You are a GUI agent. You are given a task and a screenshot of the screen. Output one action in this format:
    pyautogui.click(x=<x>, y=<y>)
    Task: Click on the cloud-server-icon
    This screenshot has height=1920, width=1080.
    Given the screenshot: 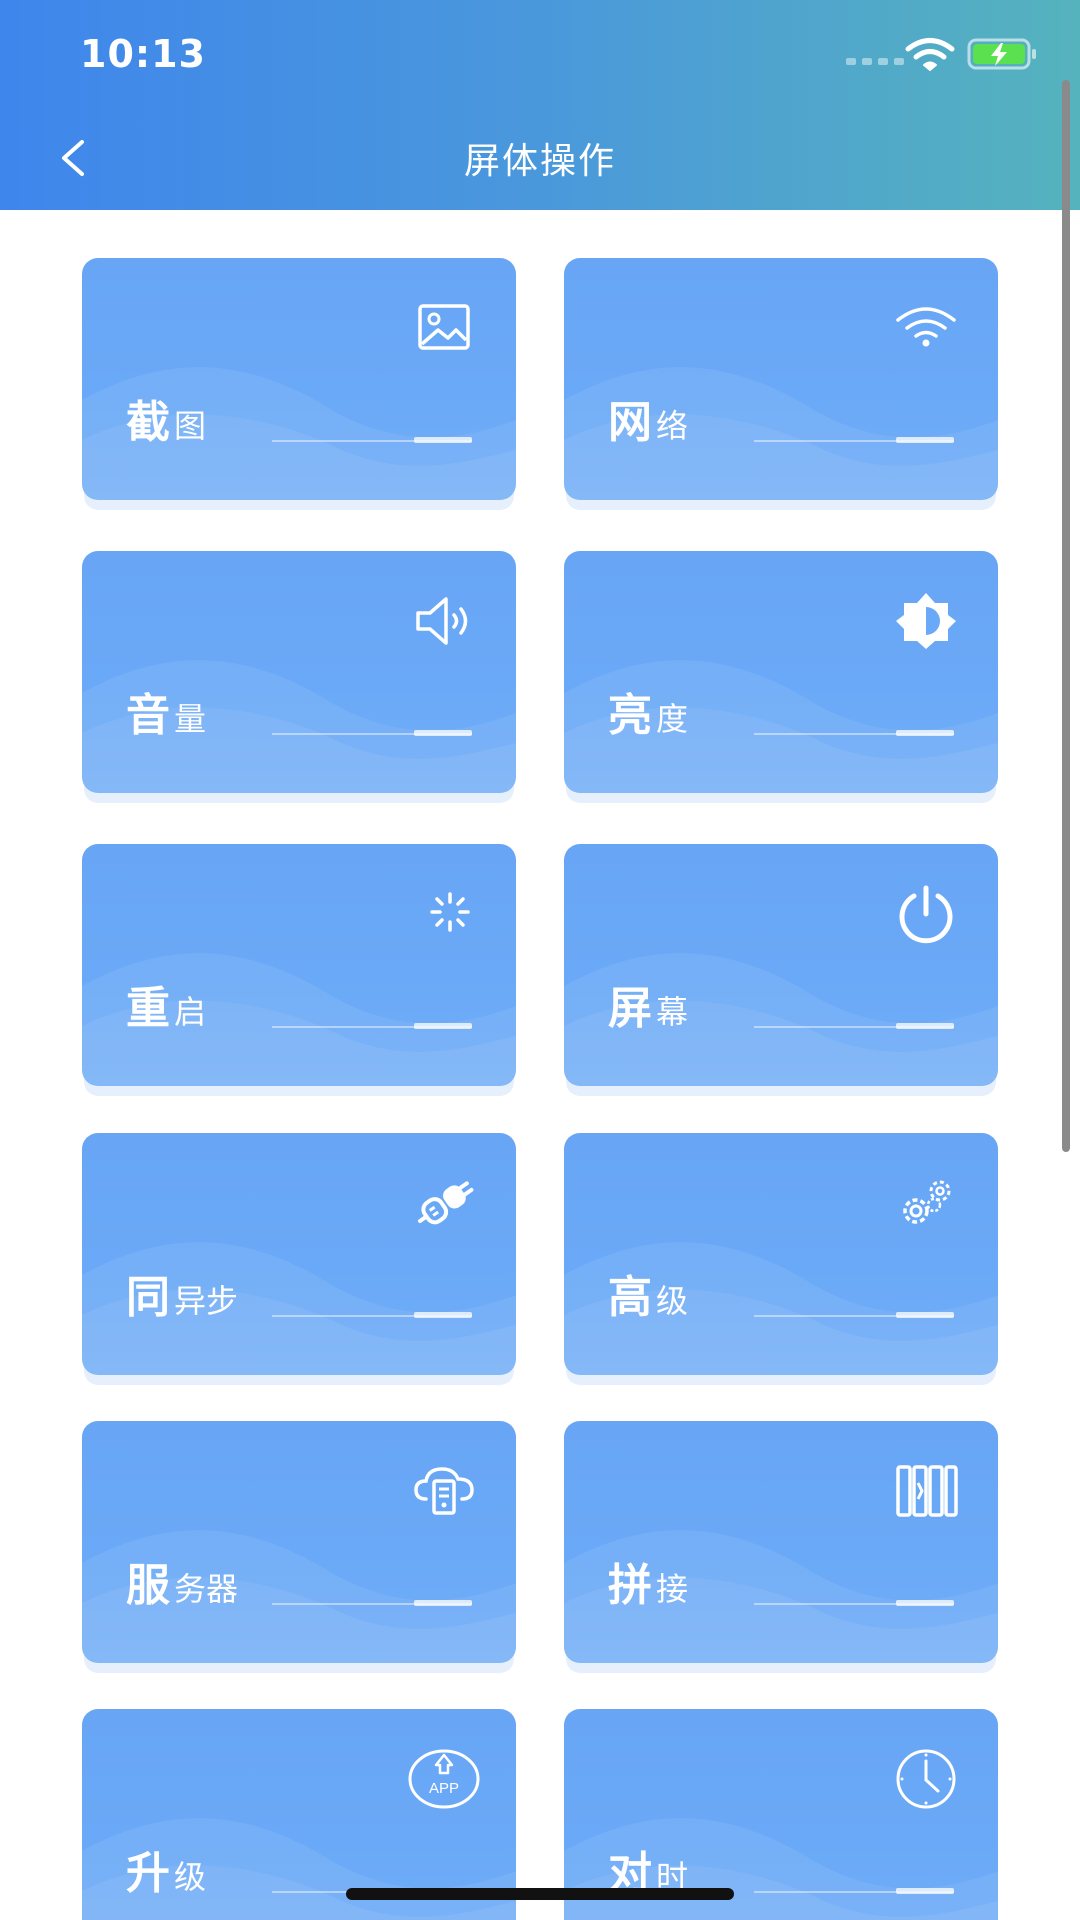 What is the action you would take?
    pyautogui.click(x=444, y=1491)
    